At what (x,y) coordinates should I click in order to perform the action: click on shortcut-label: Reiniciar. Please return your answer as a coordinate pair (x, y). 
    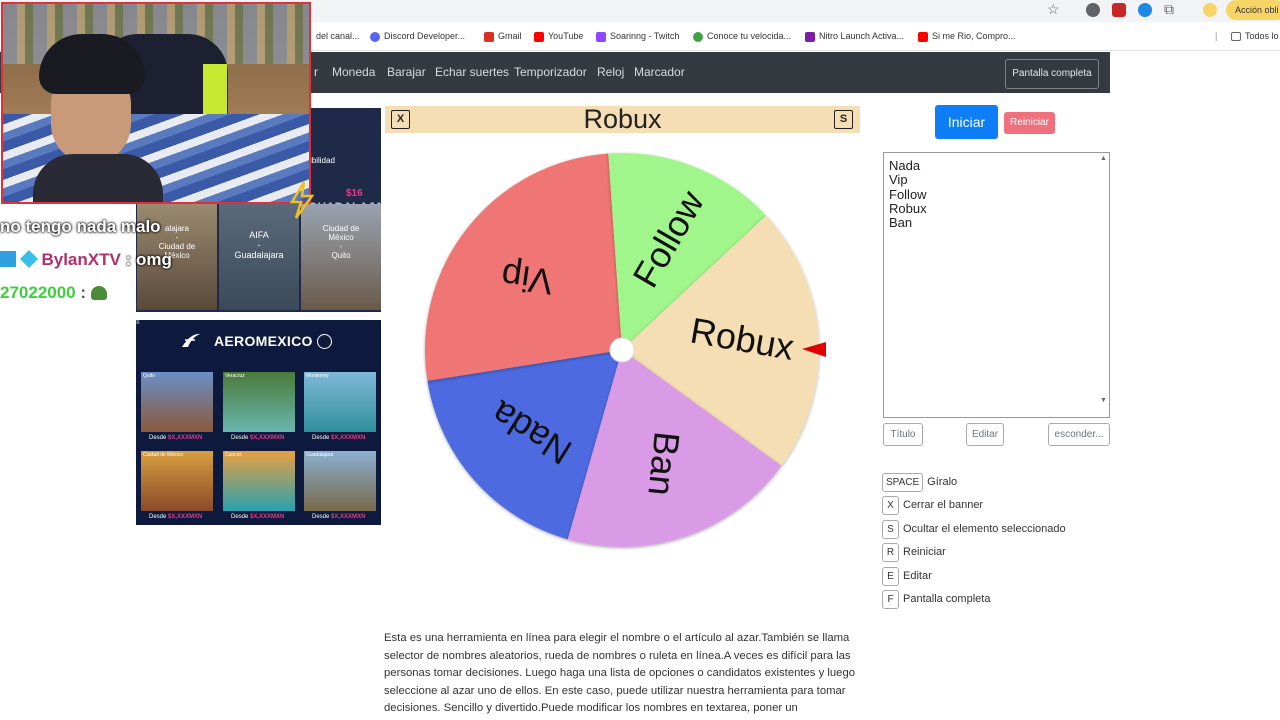
    Looking at the image, I should click on (924, 552).